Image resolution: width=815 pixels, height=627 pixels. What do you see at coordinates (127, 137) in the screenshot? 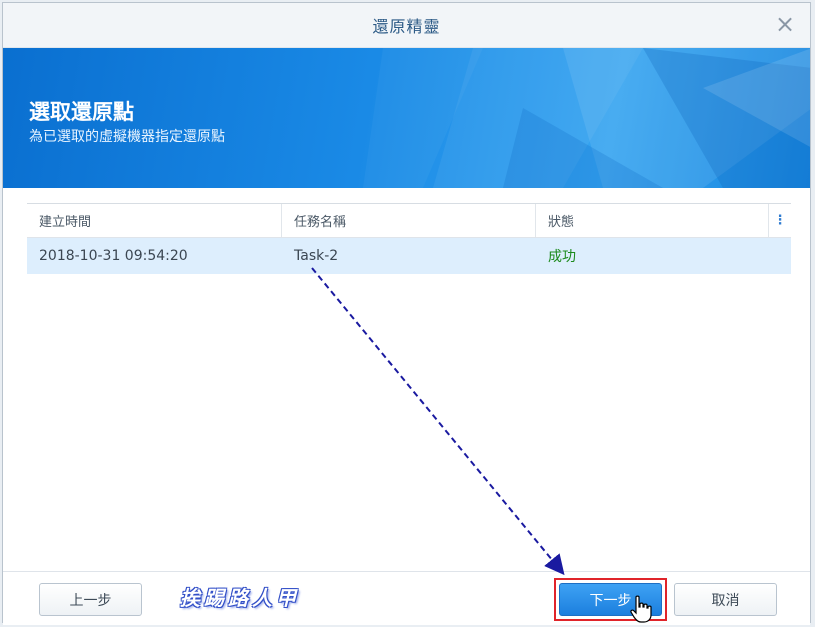
I see `step-description: 為已選取的虛擬機器指定還原點` at bounding box center [127, 137].